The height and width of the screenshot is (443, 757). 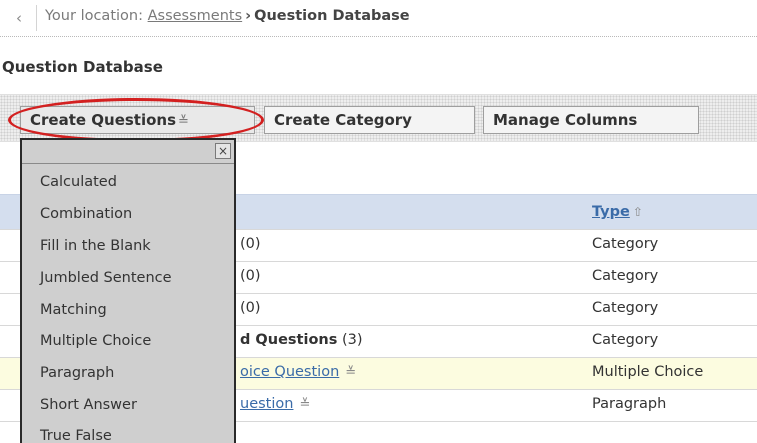 What do you see at coordinates (95, 246) in the screenshot?
I see `menu-item-fill-in-the-blank: Fill in the Blank` at bounding box center [95, 246].